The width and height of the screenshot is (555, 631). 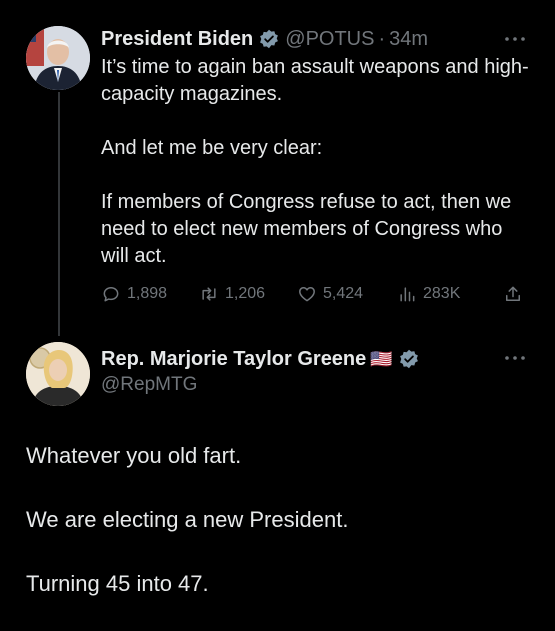 I want to click on heart-icon, so click(x=307, y=294).